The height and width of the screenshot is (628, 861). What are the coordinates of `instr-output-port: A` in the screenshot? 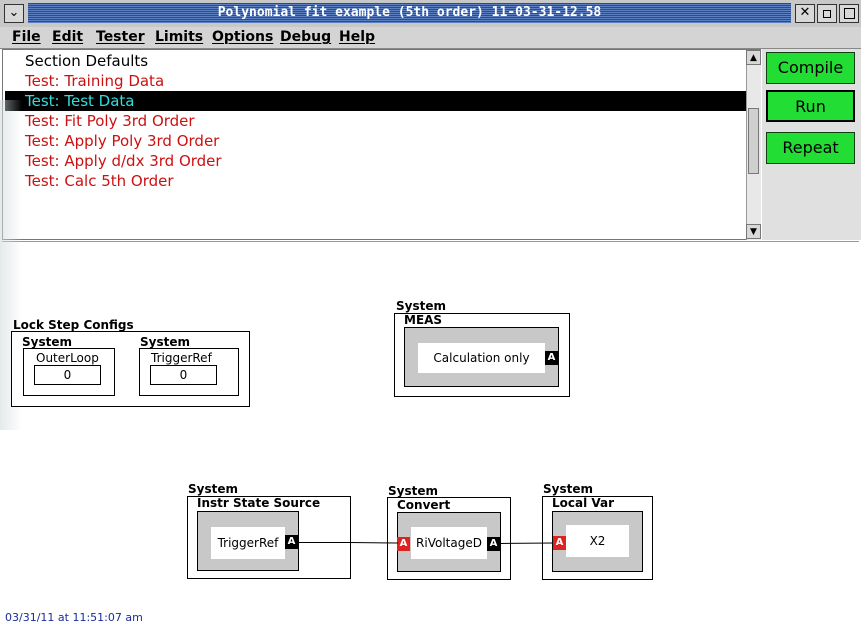 It's located at (291, 542).